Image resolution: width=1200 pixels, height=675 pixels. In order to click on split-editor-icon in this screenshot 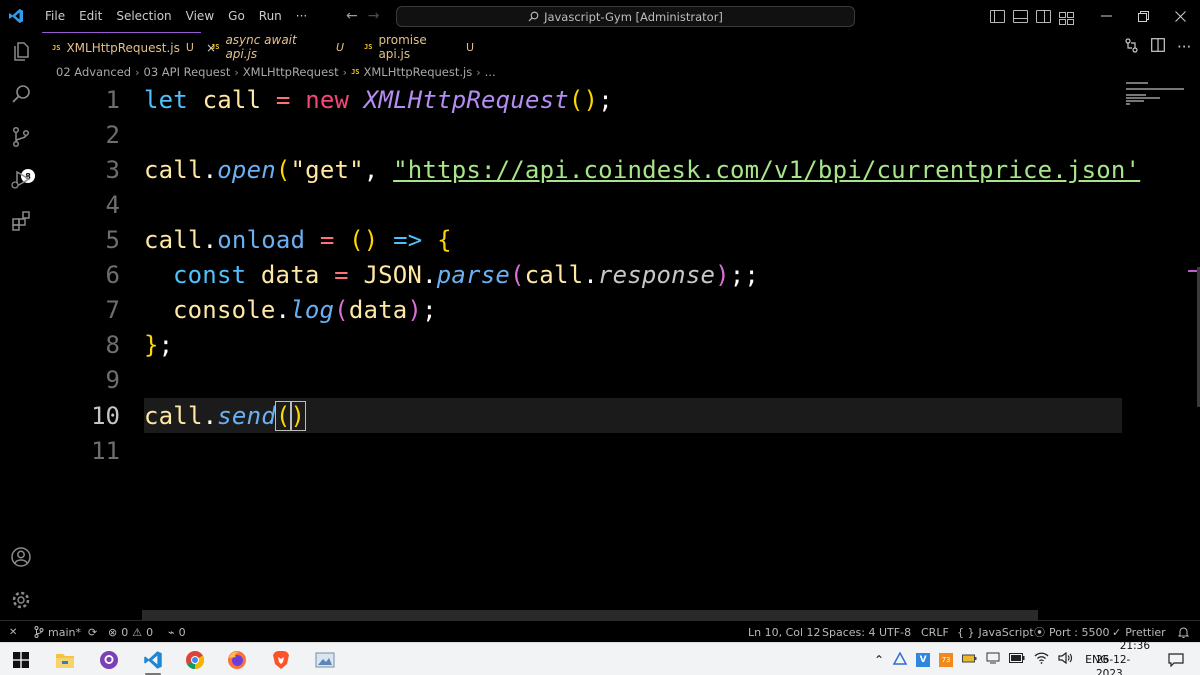, I will do `click(1158, 47)`.